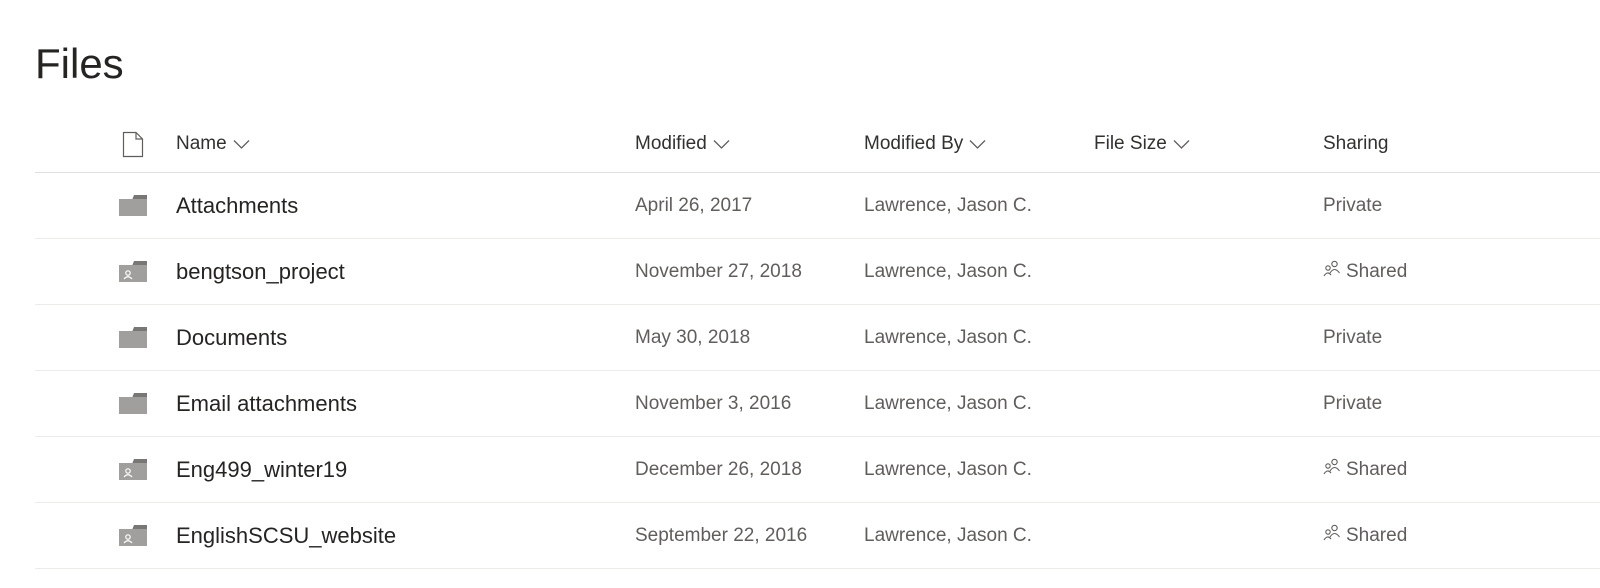 This screenshot has height=588, width=1600. What do you see at coordinates (671, 143) in the screenshot?
I see `column-header-modified-label: Modified` at bounding box center [671, 143].